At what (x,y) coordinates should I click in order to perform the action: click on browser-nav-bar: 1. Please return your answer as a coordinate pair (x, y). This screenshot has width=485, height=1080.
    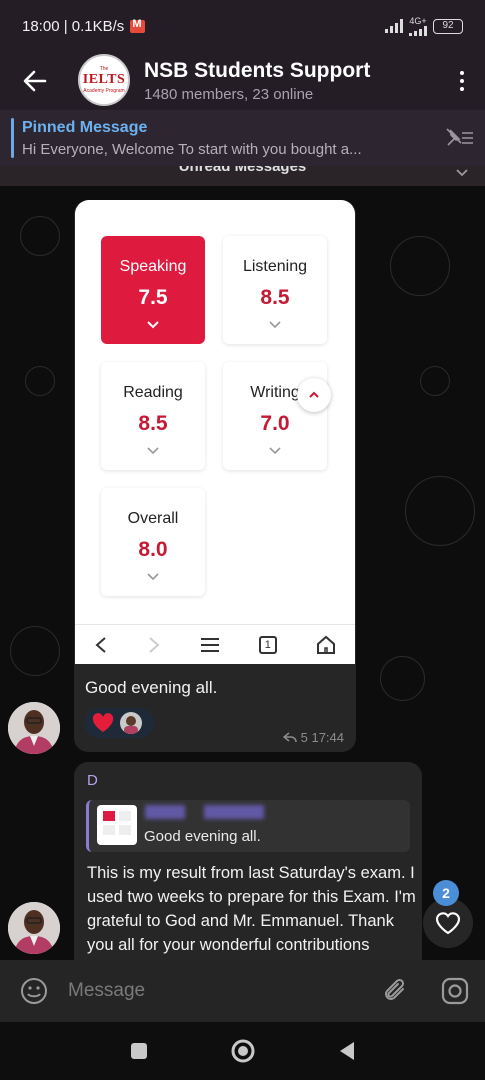
    Looking at the image, I should click on (215, 644).